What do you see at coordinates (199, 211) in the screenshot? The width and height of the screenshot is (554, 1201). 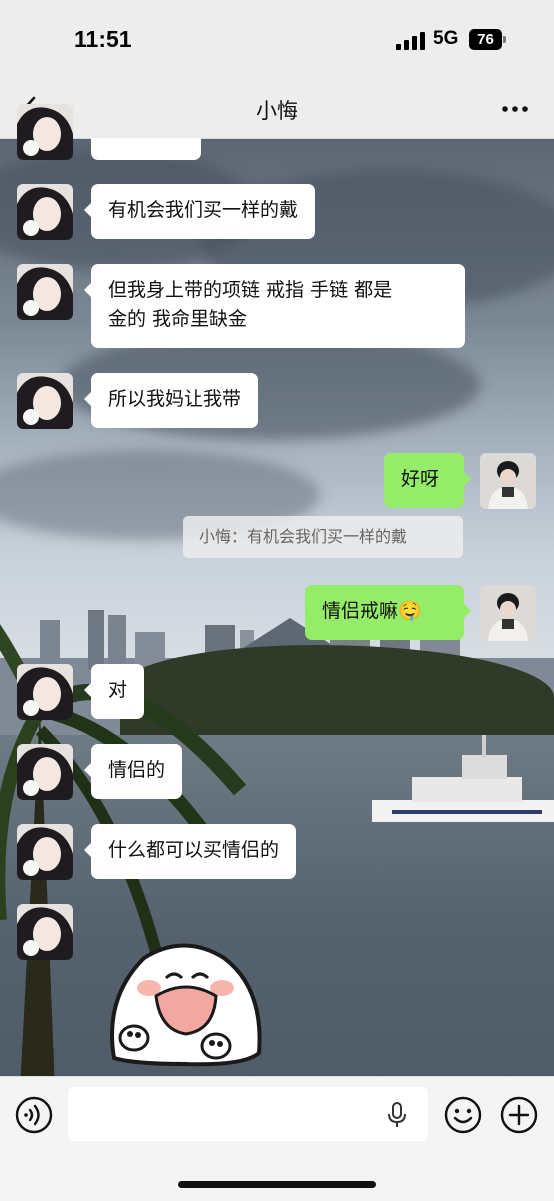 I see `message-bubble: 有机会我们买一样的戴` at bounding box center [199, 211].